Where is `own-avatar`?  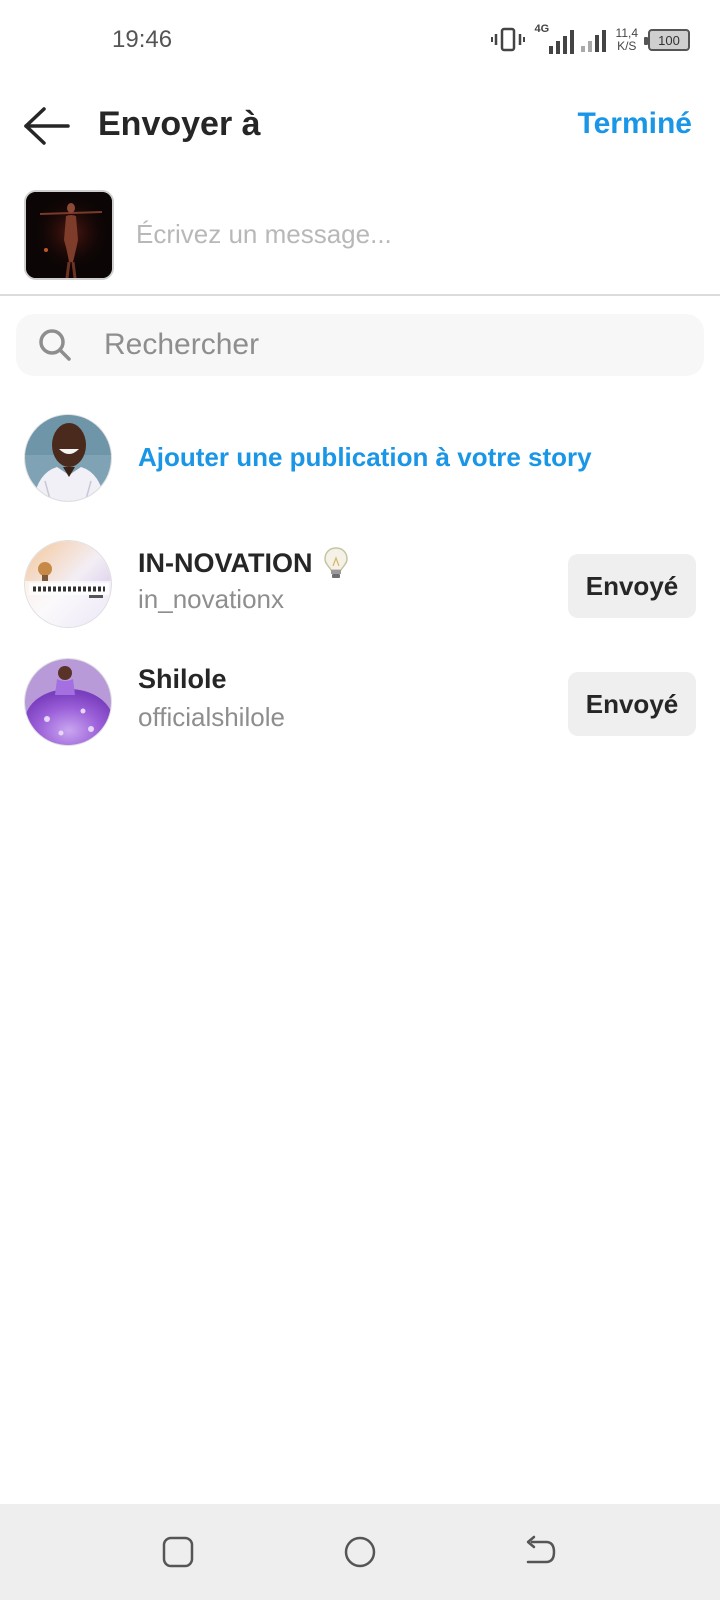 own-avatar is located at coordinates (68, 458).